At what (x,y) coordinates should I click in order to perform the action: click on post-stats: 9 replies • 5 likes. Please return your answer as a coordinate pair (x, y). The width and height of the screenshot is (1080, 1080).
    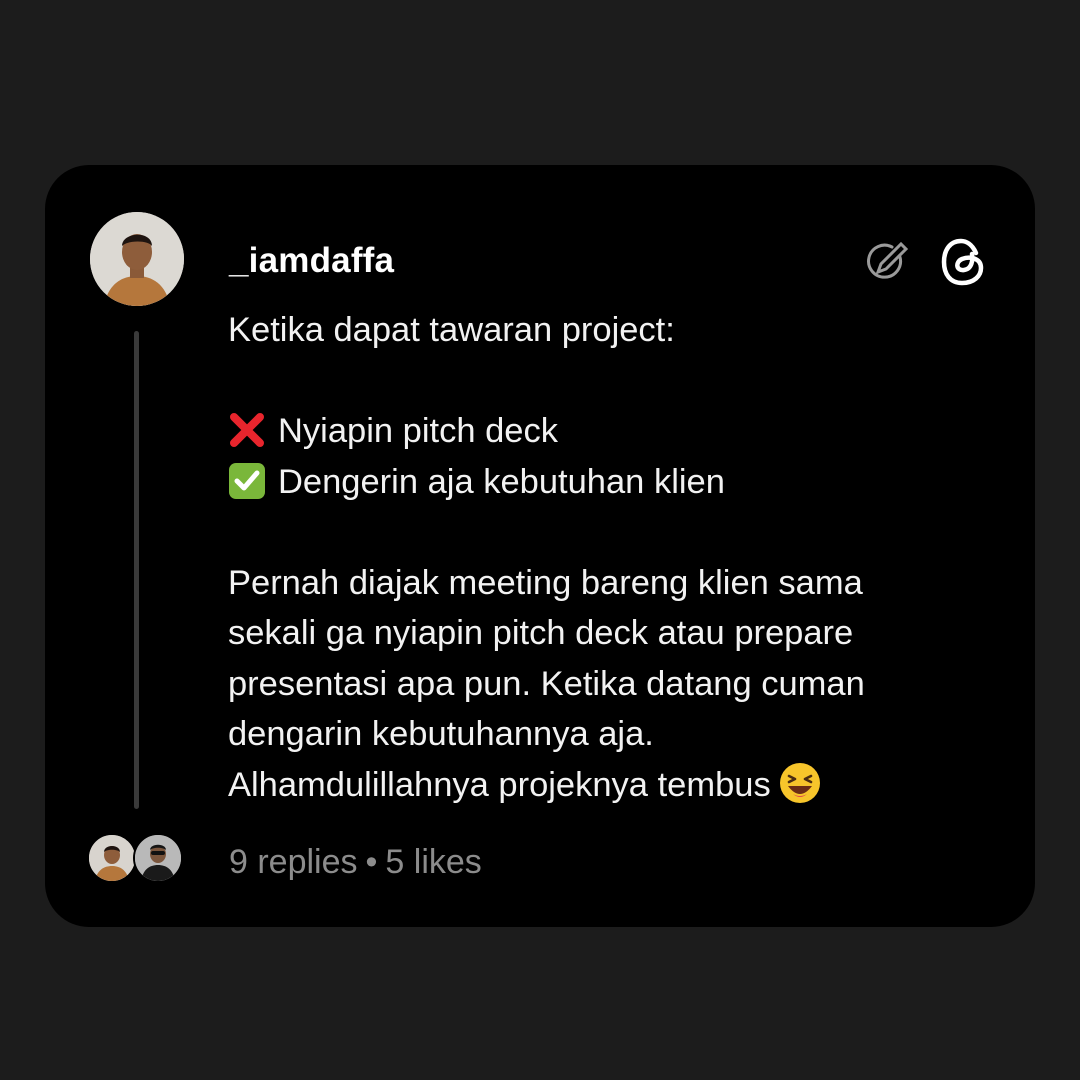
    Looking at the image, I should click on (355, 862).